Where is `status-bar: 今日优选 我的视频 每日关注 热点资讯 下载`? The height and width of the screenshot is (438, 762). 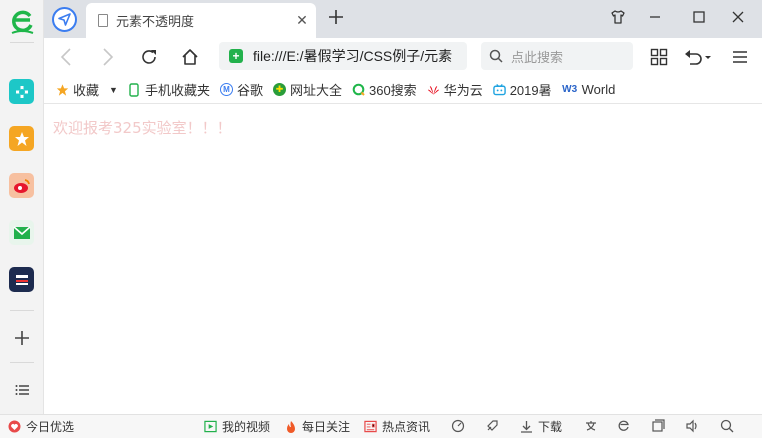 status-bar: 今日优选 我的视频 每日关注 热点资讯 下载 is located at coordinates (381, 426).